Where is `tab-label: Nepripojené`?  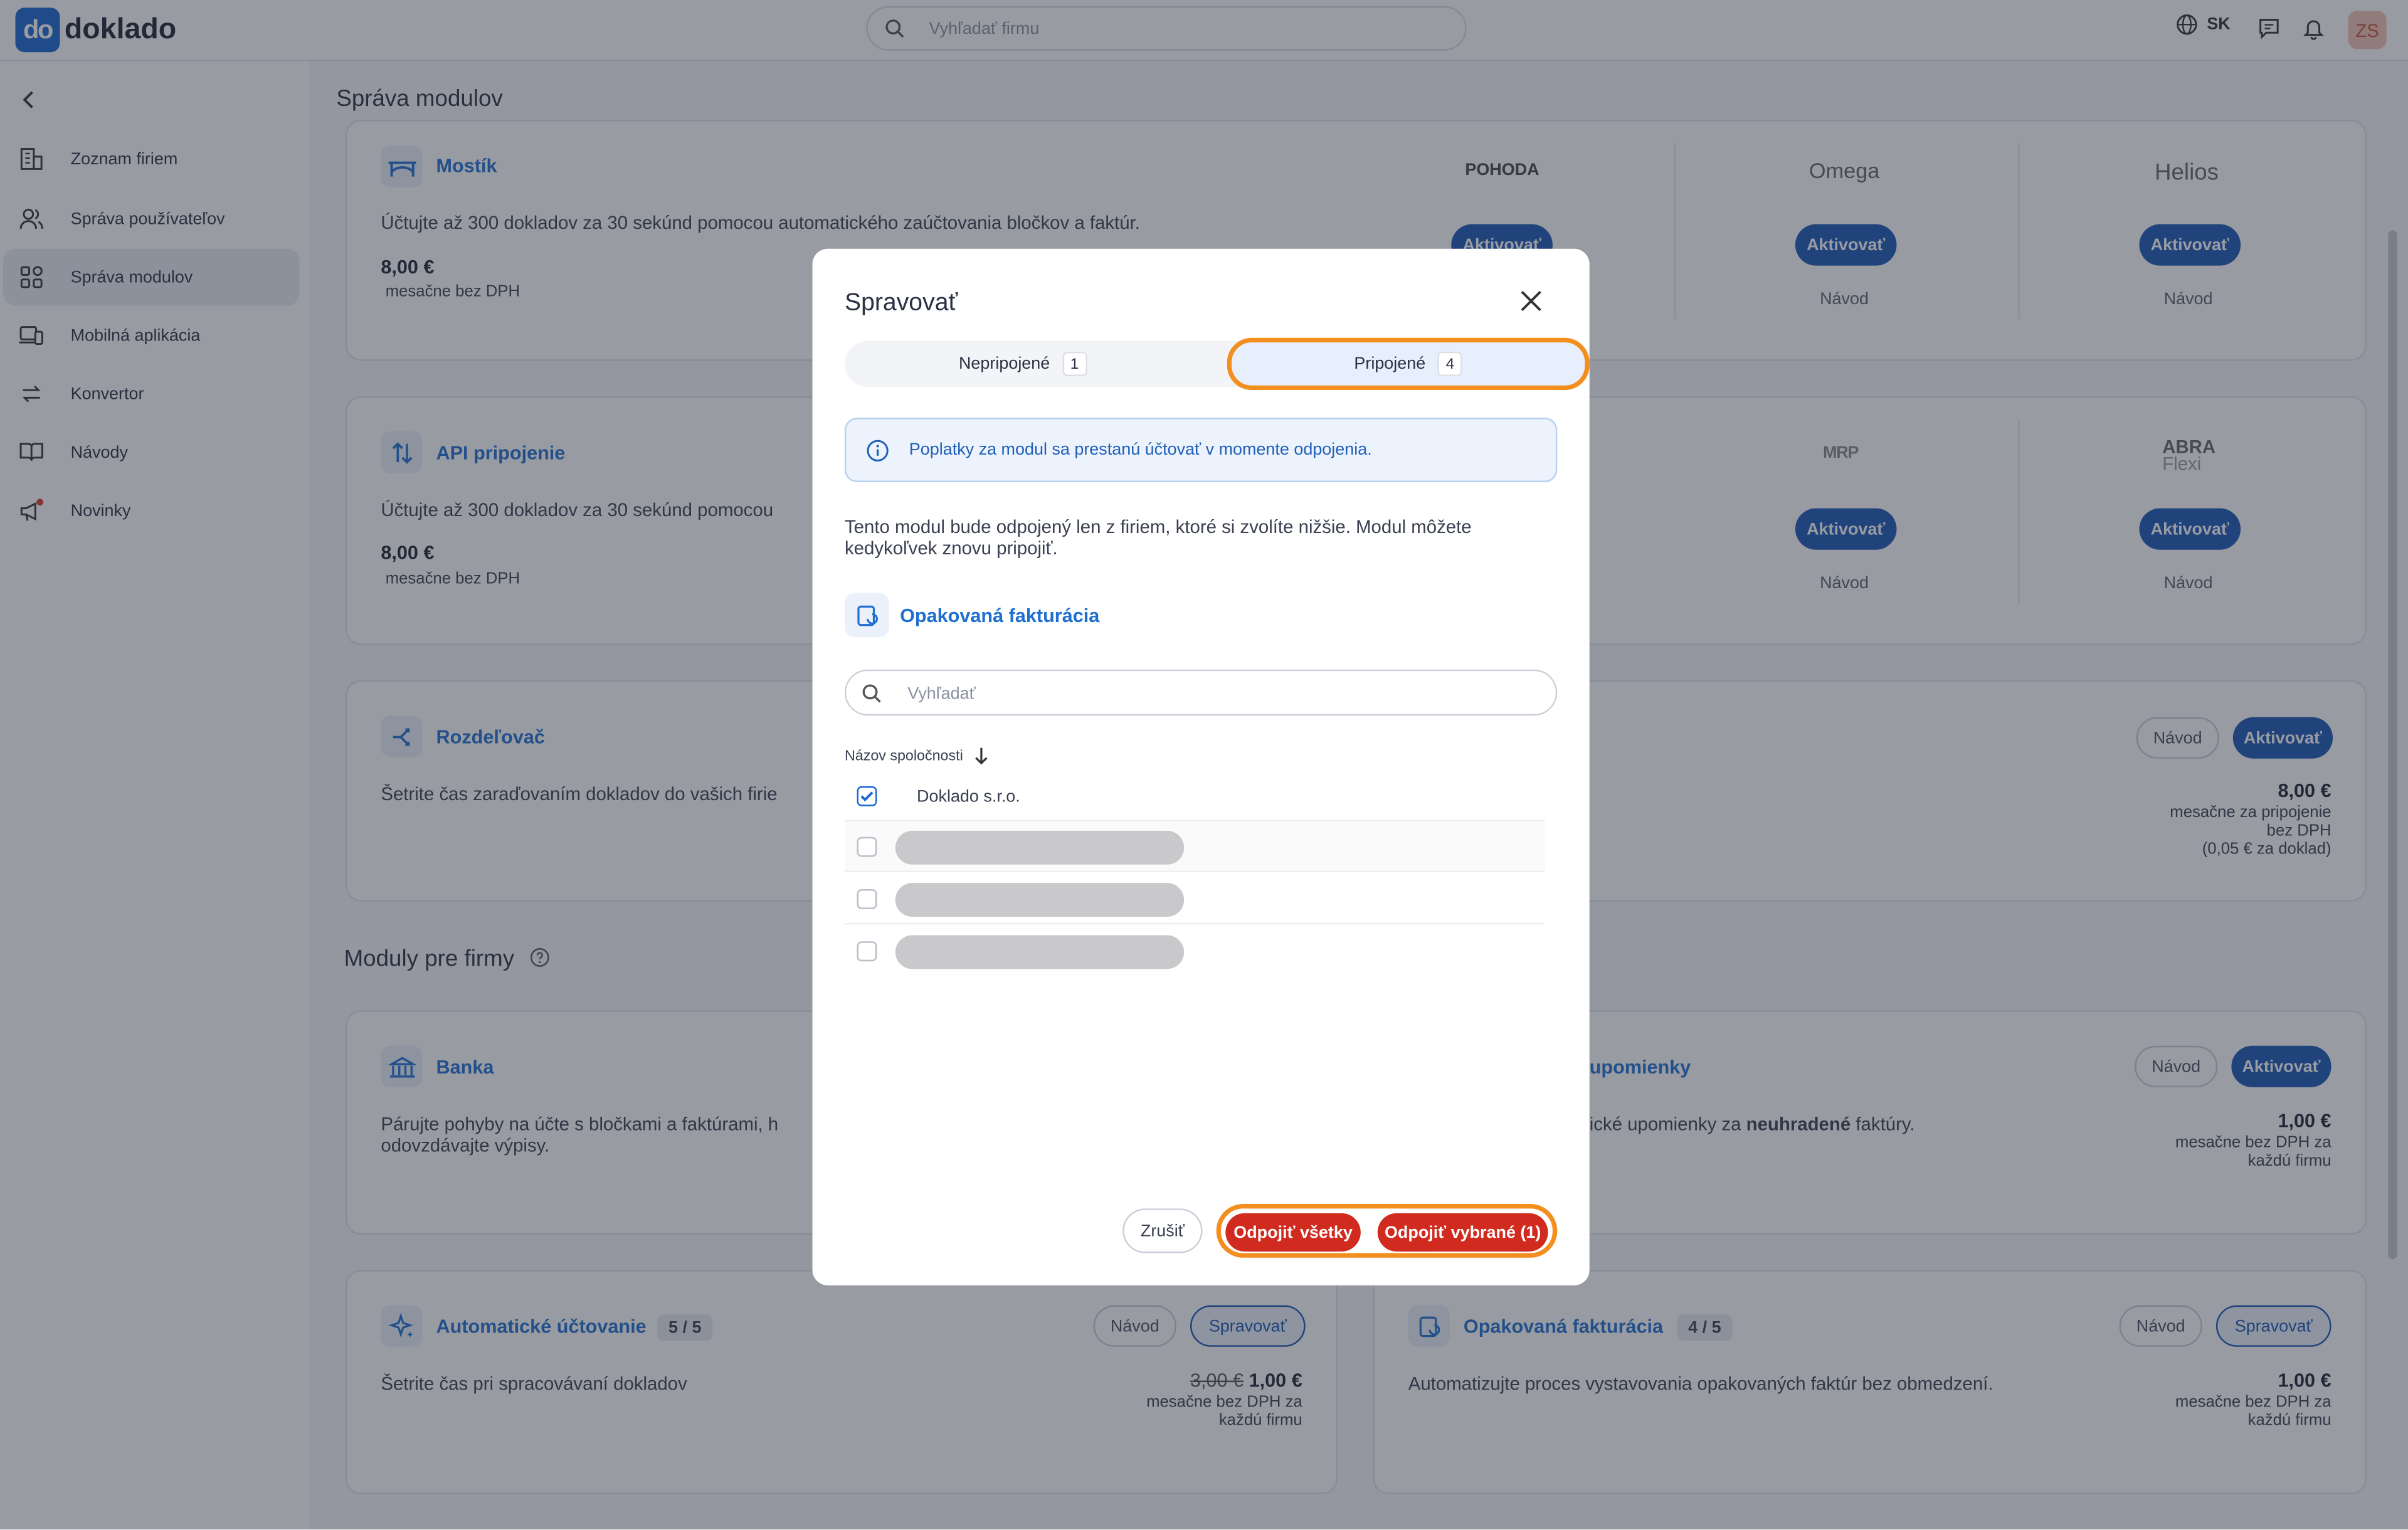
tab-label: Nepripojené is located at coordinates (1004, 364).